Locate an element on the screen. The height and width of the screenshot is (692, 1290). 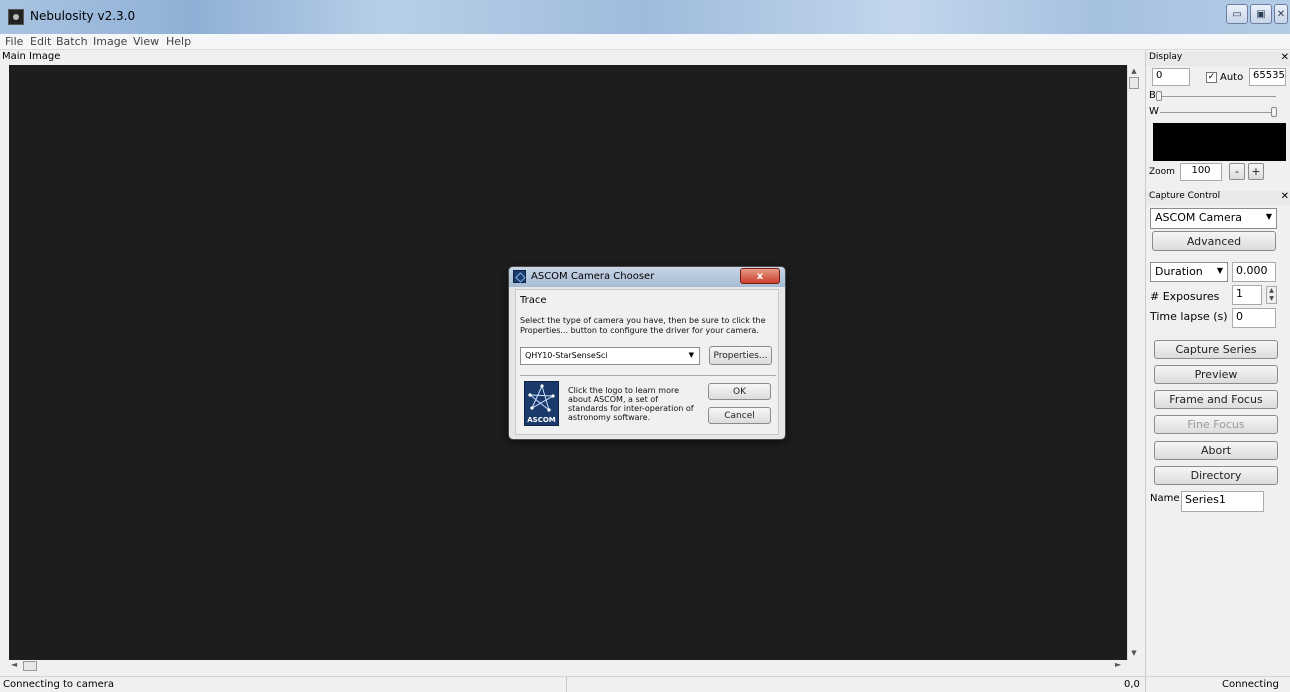
menu-file: File is located at coordinates (14, 41).